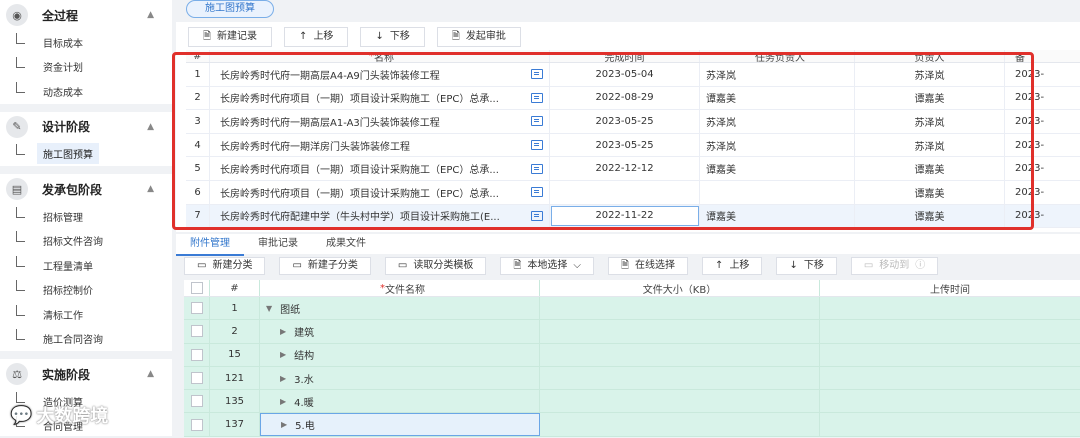  I want to click on row-date: 2022-12-12, so click(625, 168).